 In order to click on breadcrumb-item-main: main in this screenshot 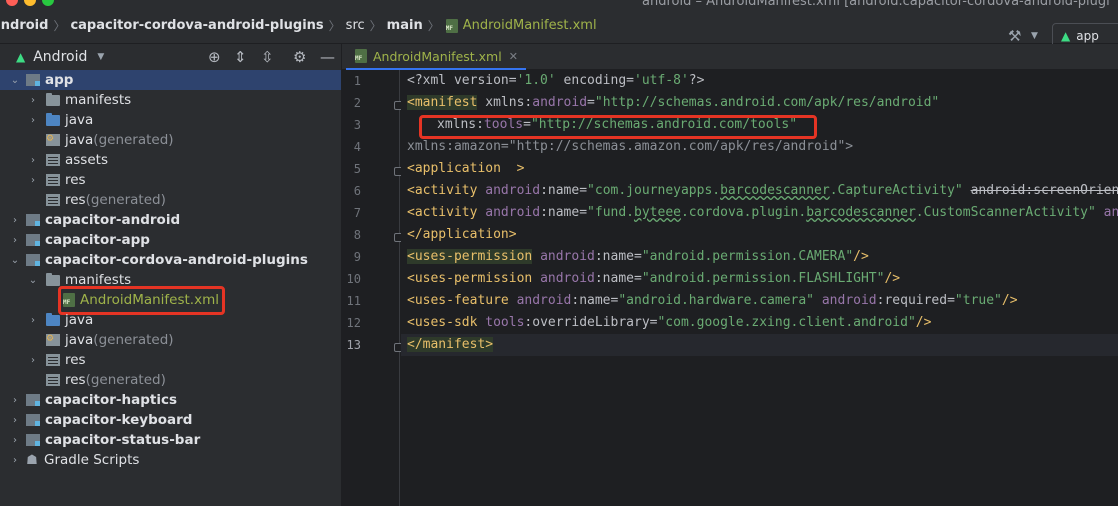, I will do `click(405, 25)`.